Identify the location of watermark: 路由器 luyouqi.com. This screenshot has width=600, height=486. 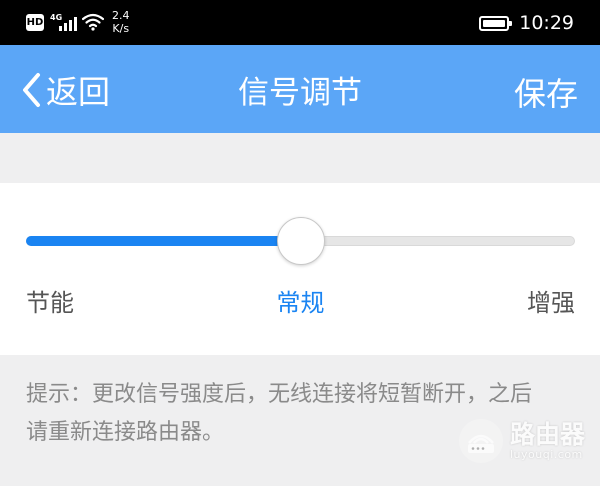
(521, 441).